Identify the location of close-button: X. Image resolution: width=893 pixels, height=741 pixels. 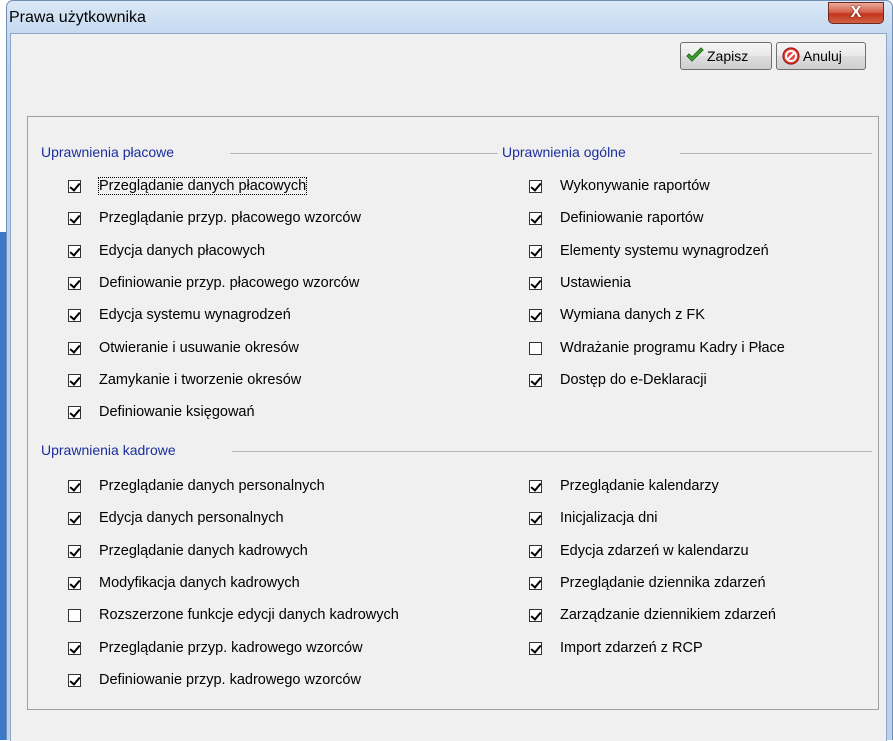
(856, 13).